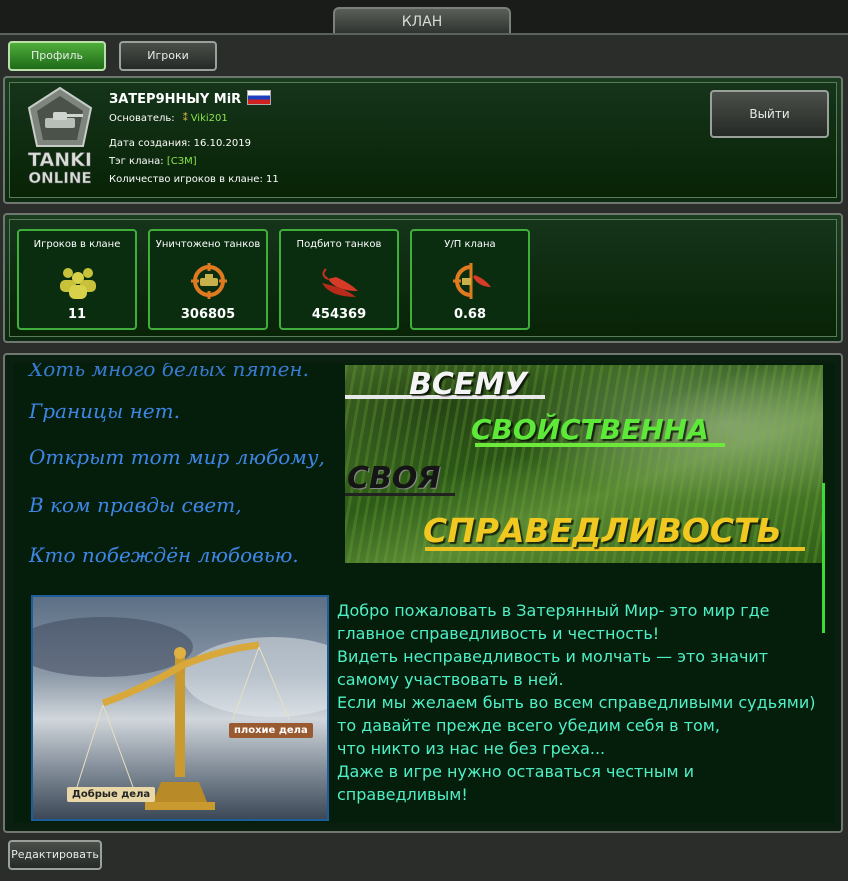 Image resolution: width=848 pixels, height=881 pixels. Describe the element at coordinates (168, 56) in the screenshot. I see `tab-players: Игроки` at that location.